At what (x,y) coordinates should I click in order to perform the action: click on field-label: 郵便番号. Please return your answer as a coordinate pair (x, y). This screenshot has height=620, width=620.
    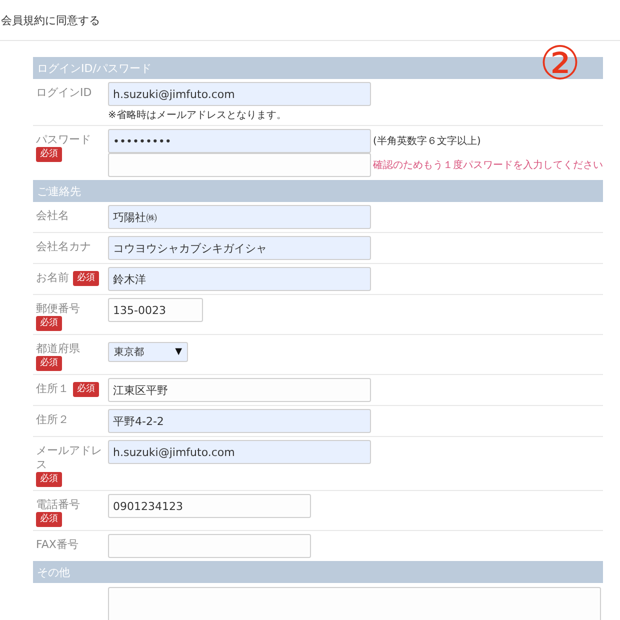
    Looking at the image, I should click on (58, 309).